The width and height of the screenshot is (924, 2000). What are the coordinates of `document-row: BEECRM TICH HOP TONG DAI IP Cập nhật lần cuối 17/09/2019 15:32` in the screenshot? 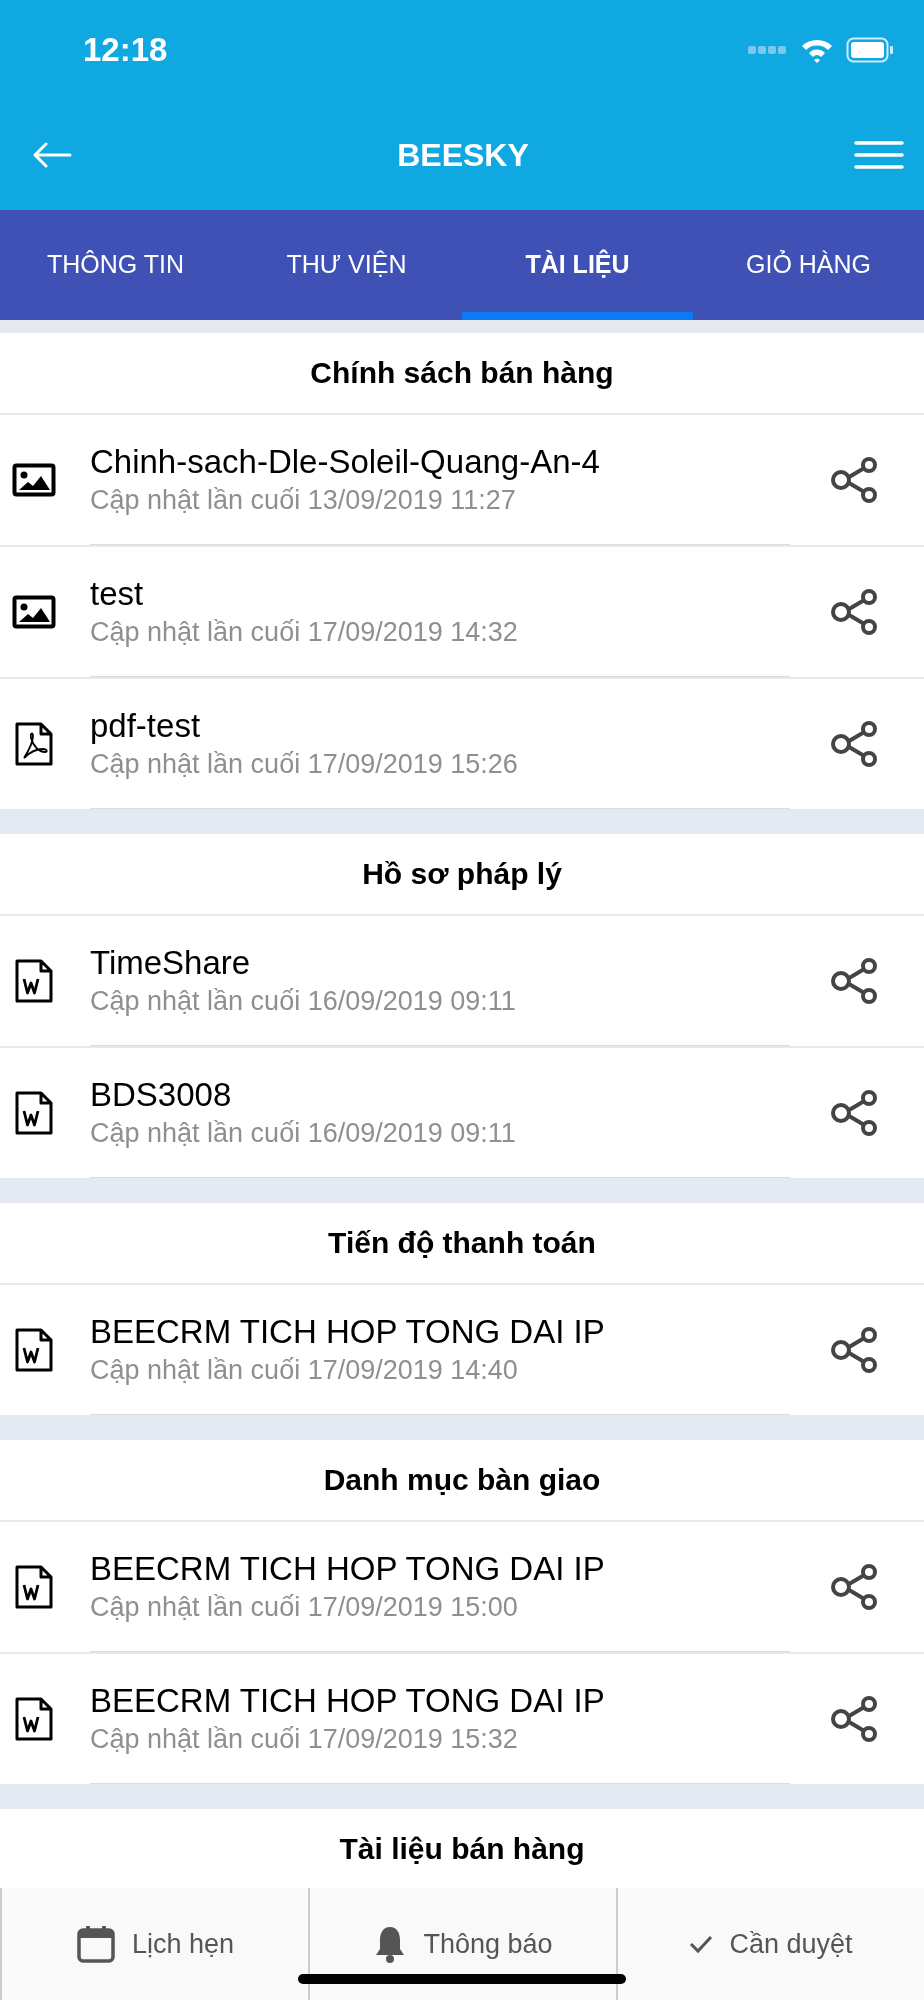 It's located at (462, 1720).